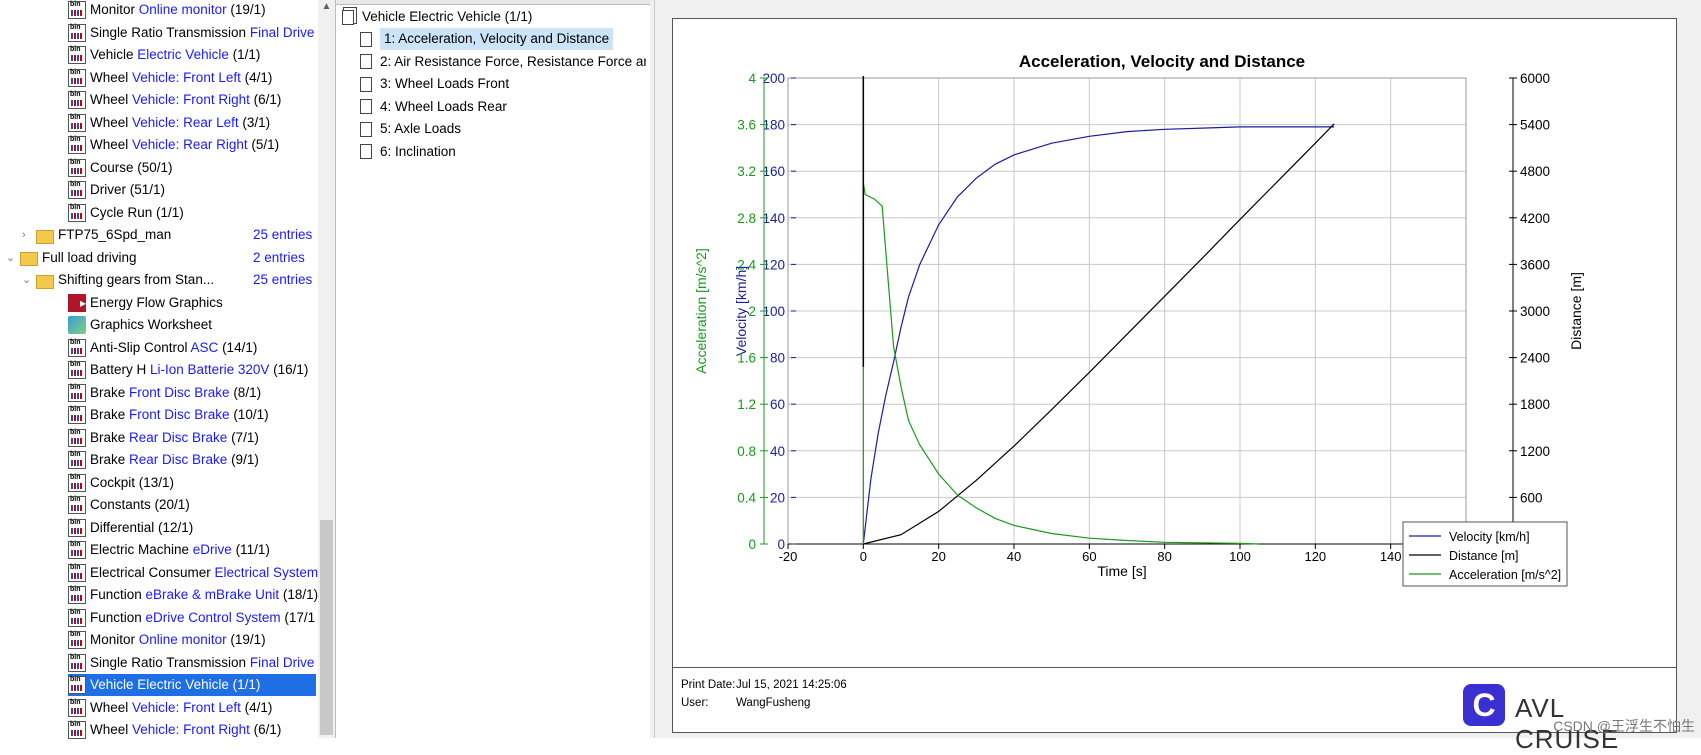  I want to click on x-tick-label: 60, so click(1089, 556).